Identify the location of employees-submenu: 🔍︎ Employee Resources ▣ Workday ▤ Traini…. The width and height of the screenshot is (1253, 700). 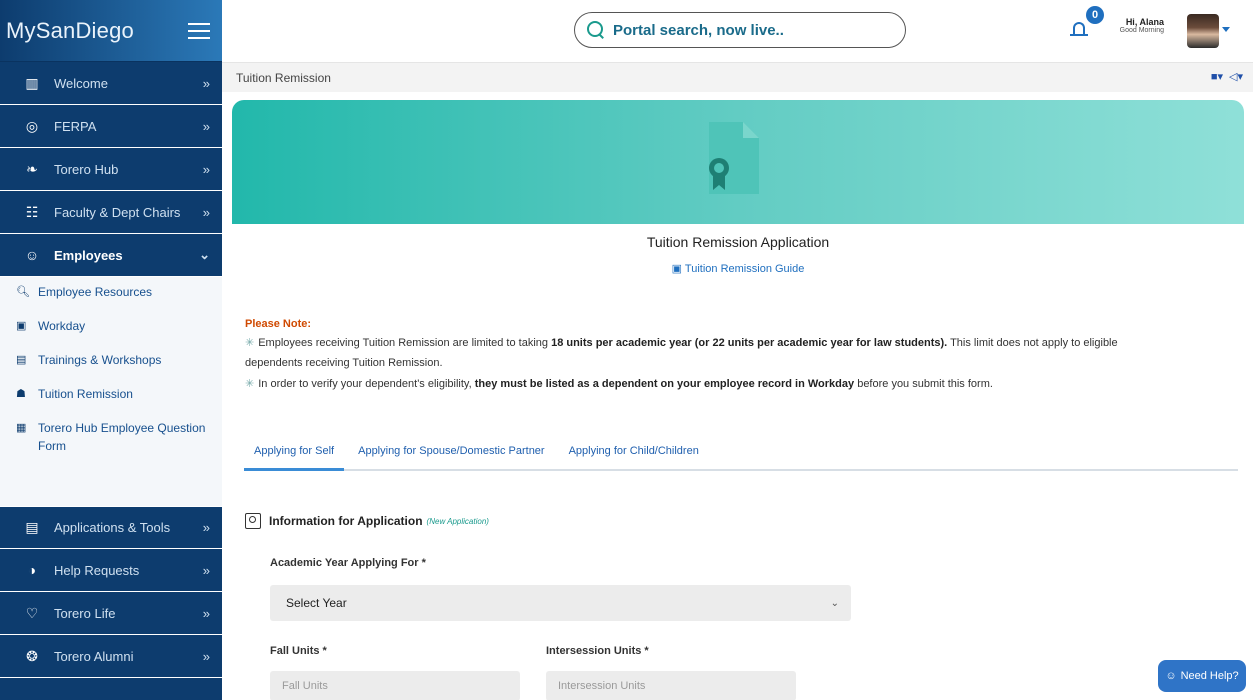
(111, 391).